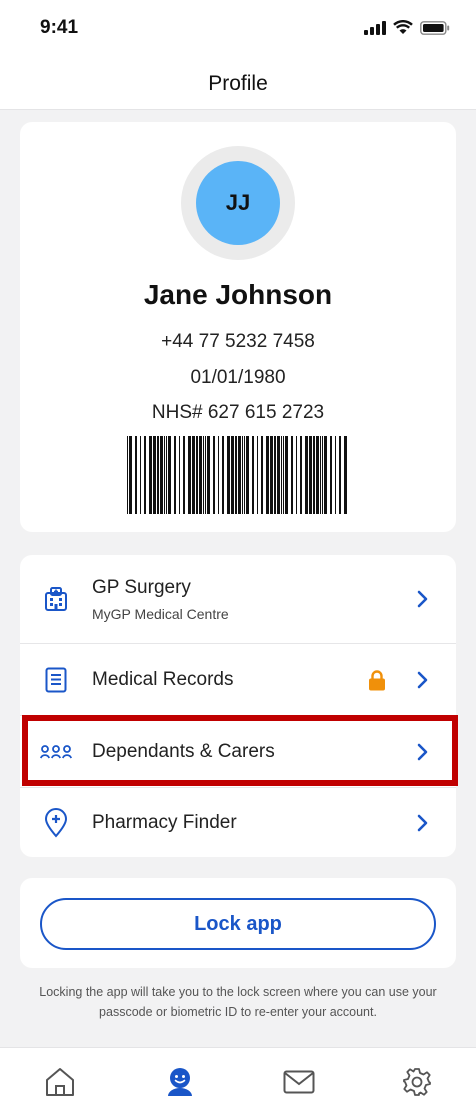 This screenshot has height=1112, width=476. I want to click on tab-profile, so click(180, 1082).